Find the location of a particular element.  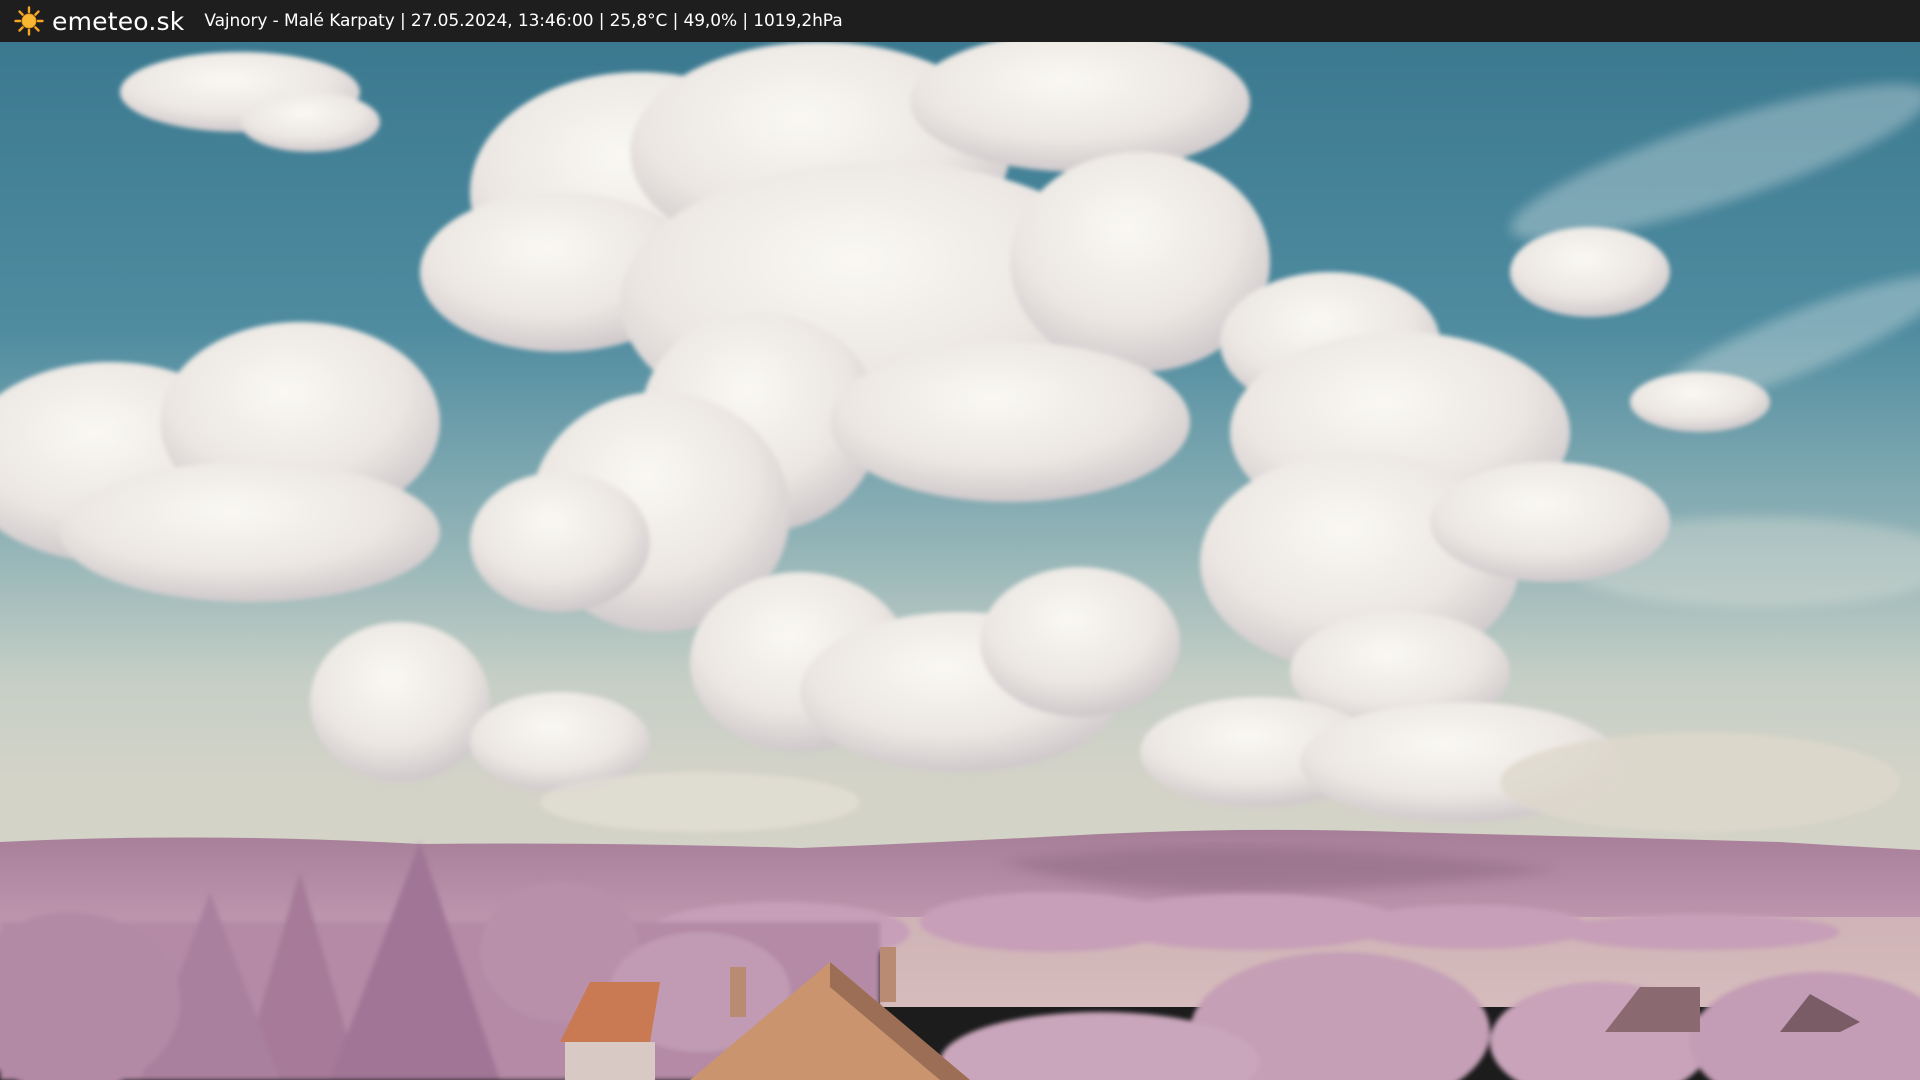

brand-name: emeteo.sk is located at coordinates (118, 21).